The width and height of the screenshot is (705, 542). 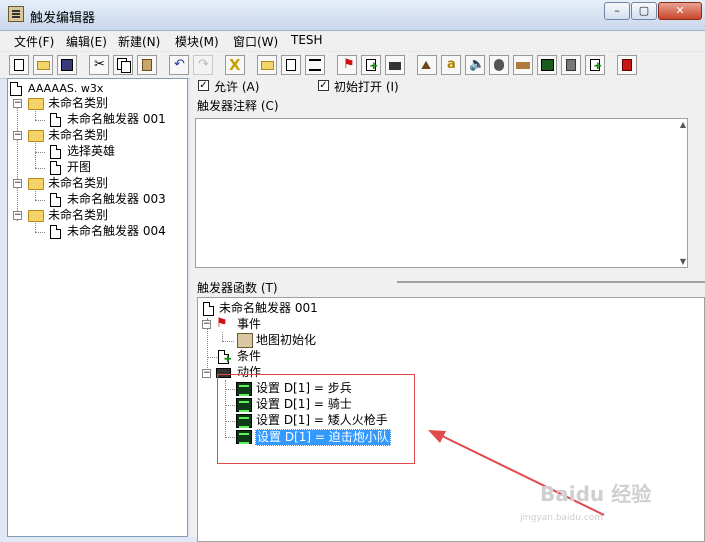 What do you see at coordinates (596, 494) in the screenshot?
I see `baidu-watermark: Baidu 经验` at bounding box center [596, 494].